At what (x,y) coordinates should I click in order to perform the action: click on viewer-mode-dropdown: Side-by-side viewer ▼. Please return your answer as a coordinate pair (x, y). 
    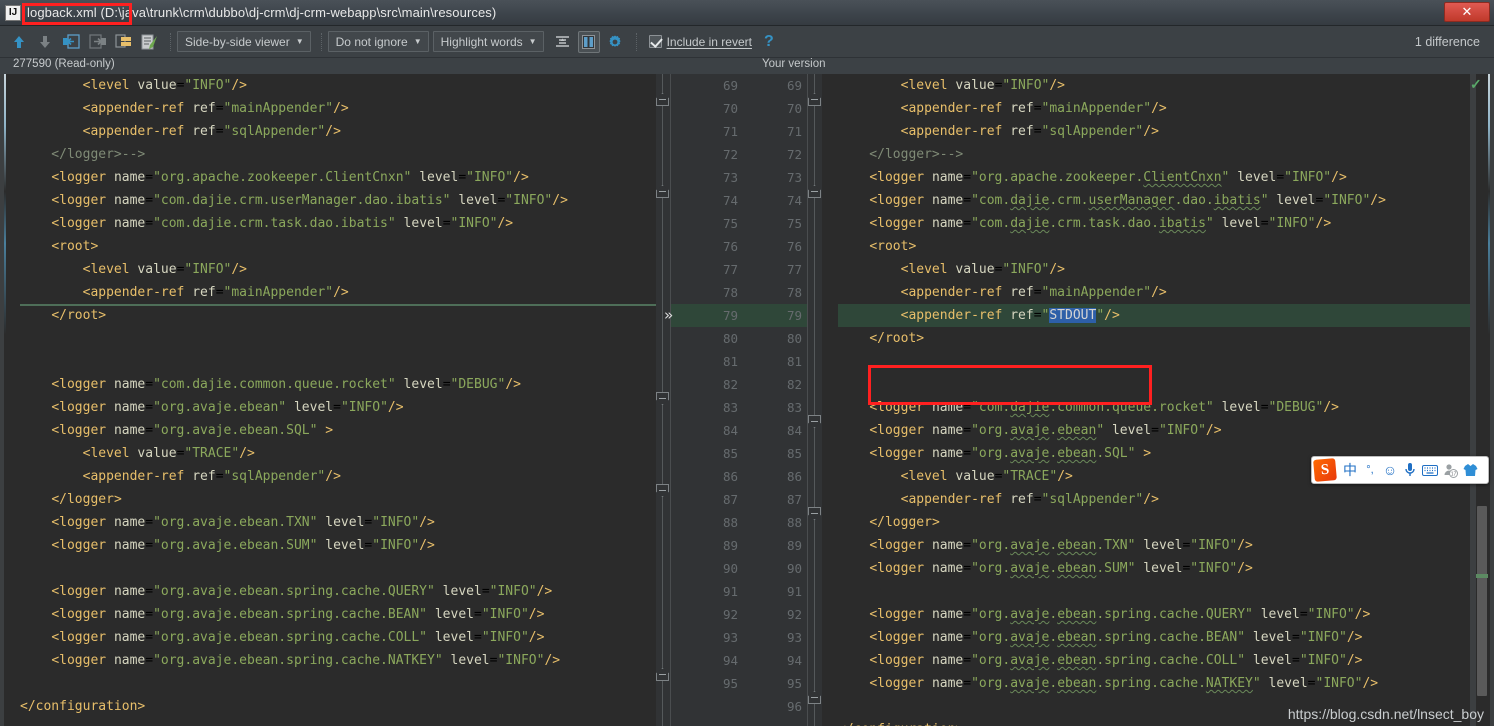
    Looking at the image, I should click on (244, 41).